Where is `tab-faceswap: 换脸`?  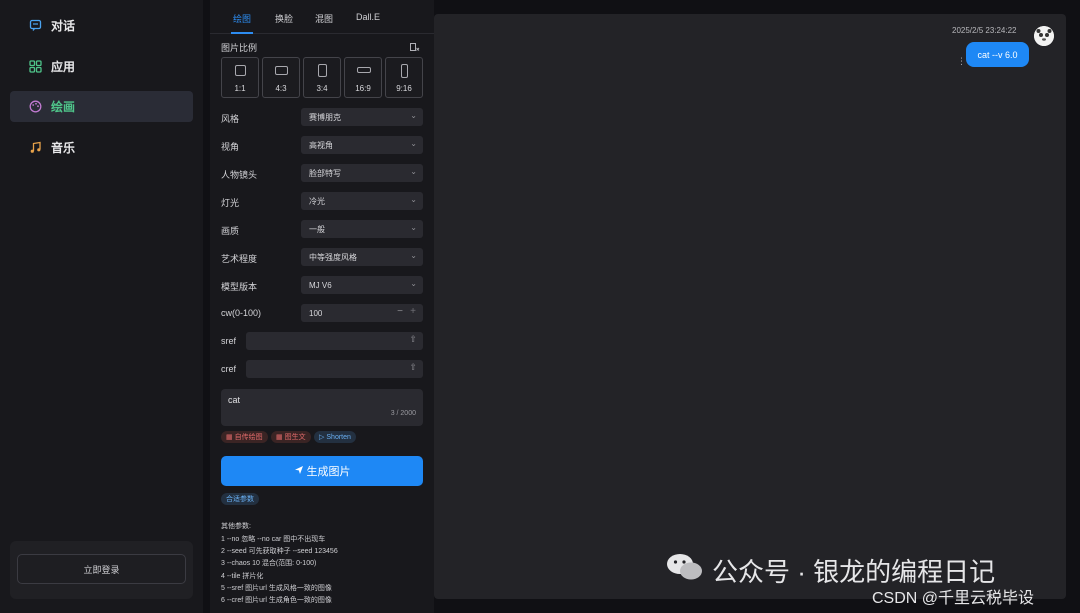 tab-faceswap: 换脸 is located at coordinates (284, 18).